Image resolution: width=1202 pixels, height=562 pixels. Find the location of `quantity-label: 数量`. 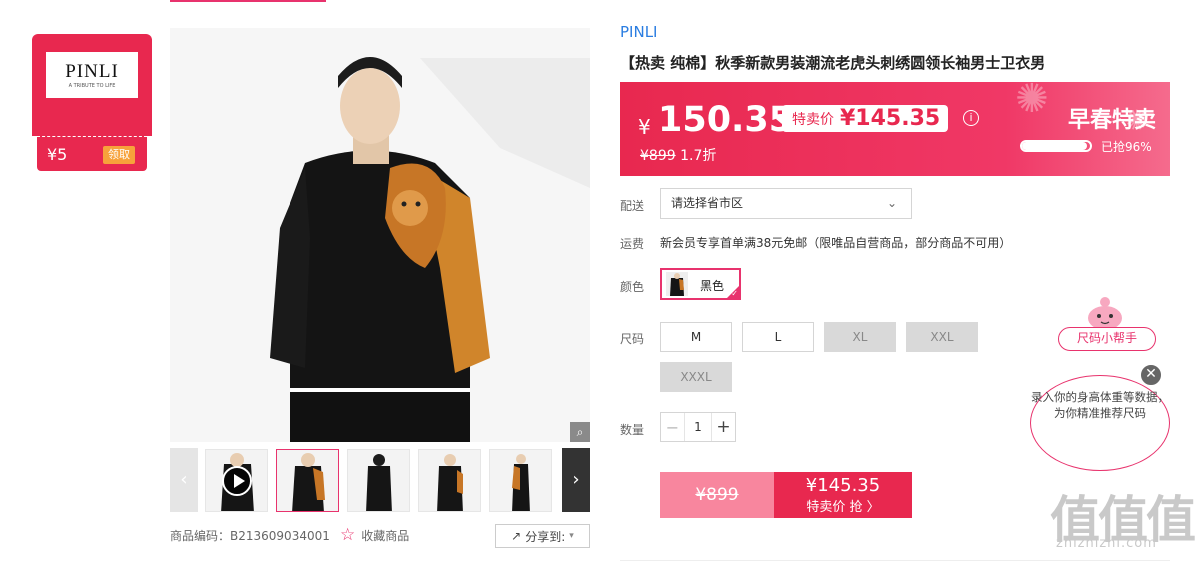

quantity-label: 数量 is located at coordinates (632, 430).